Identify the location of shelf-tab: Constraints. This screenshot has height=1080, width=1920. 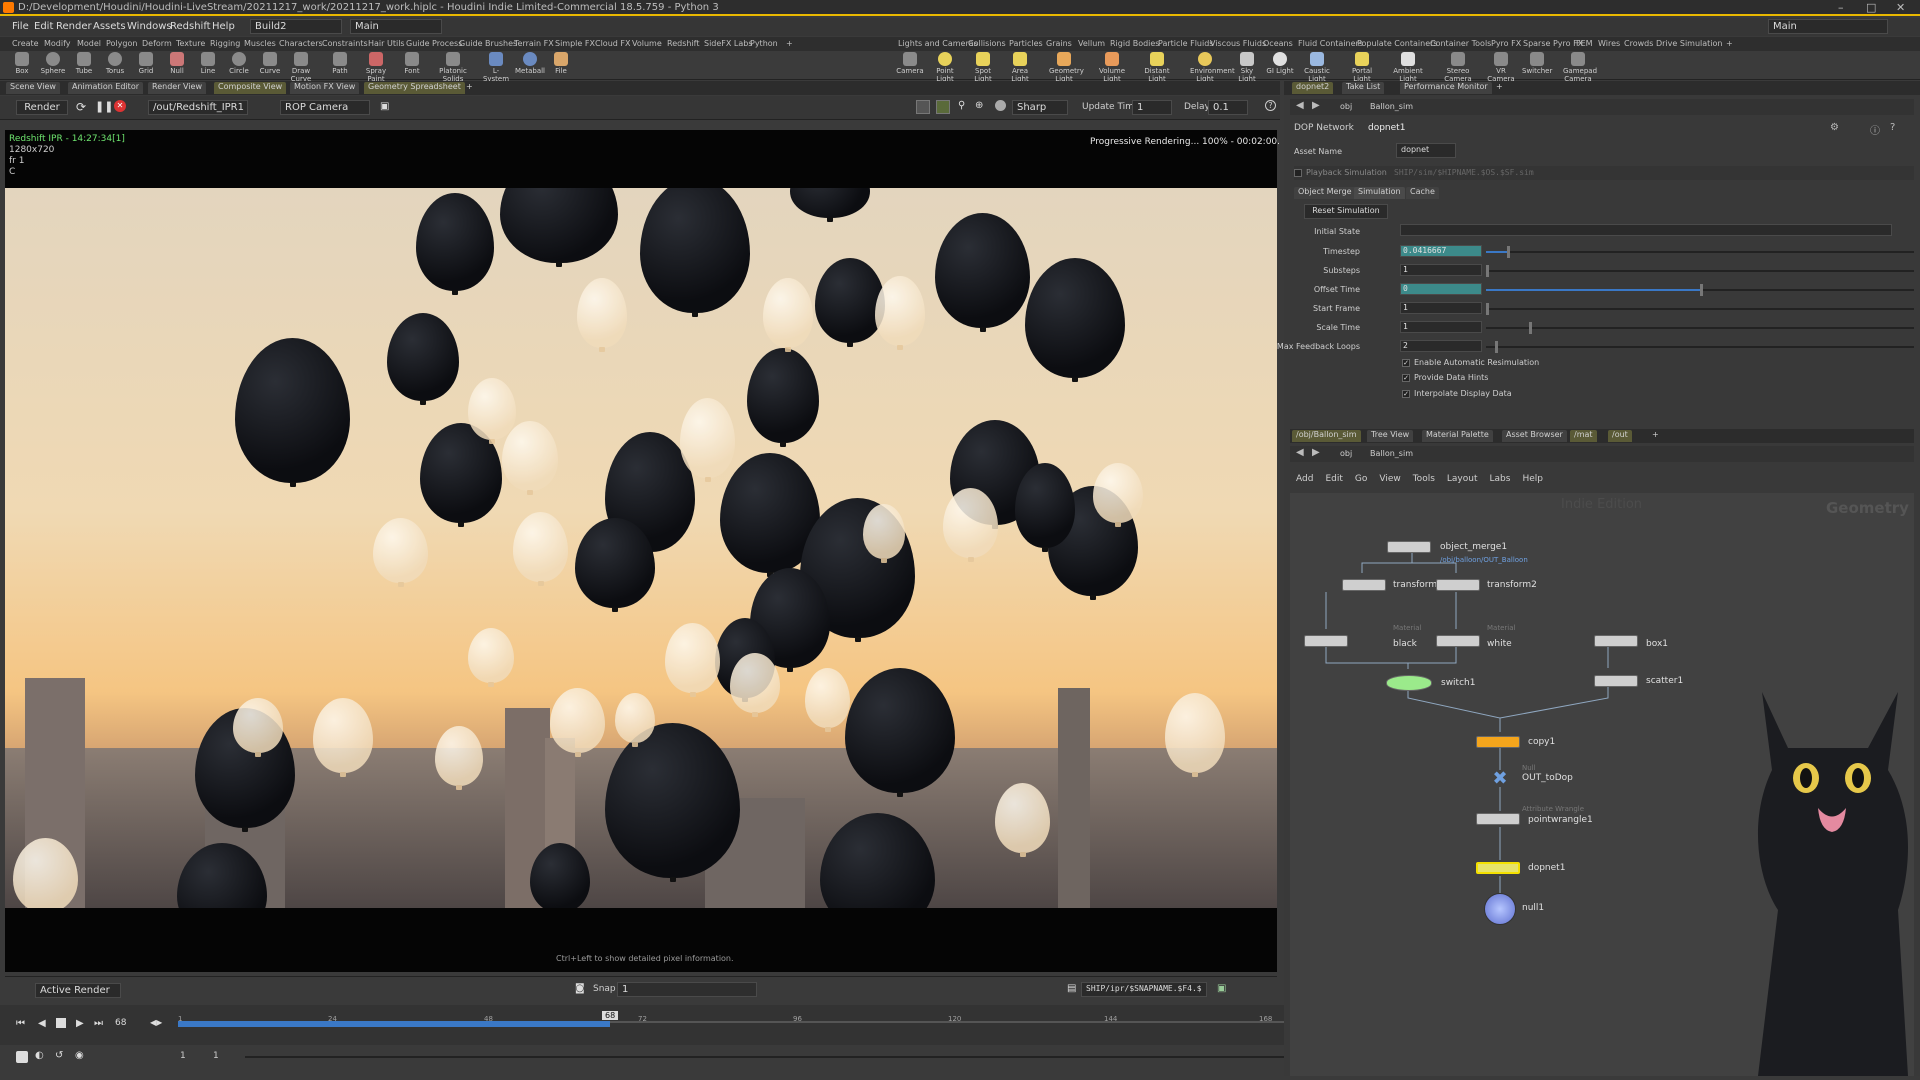
(345, 43).